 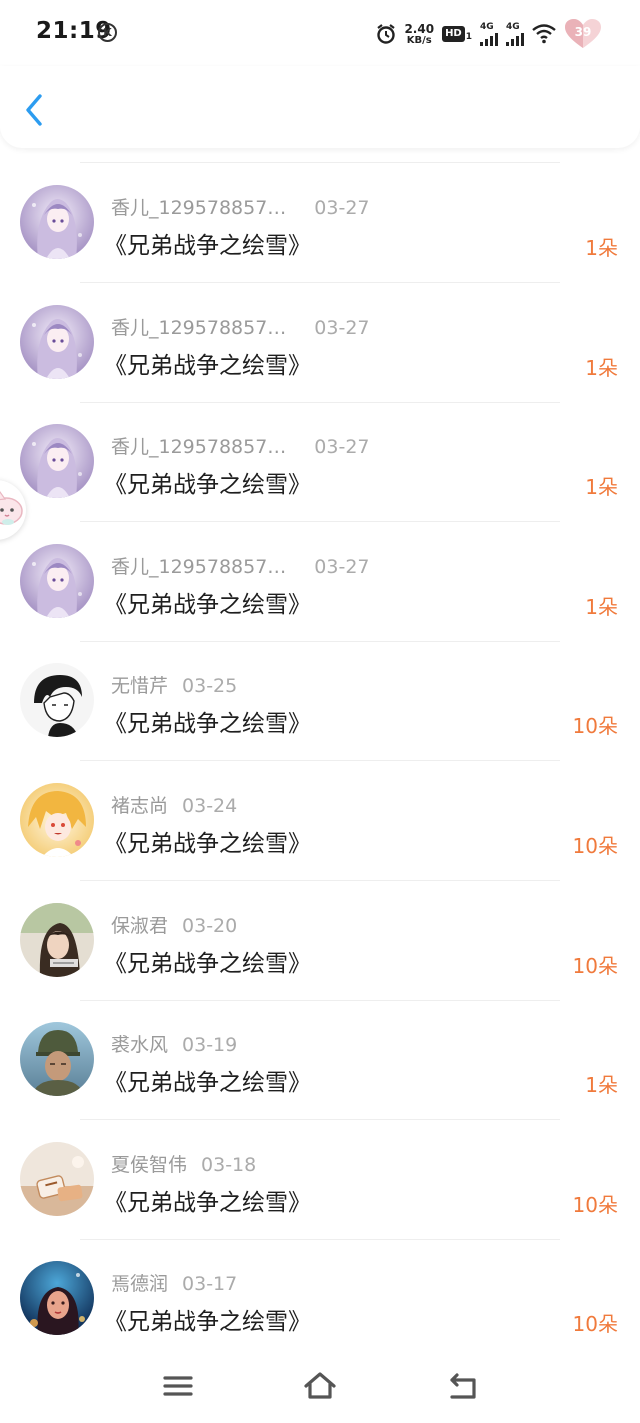 What do you see at coordinates (229, 1164) in the screenshot?
I see `gift-date: 03-18` at bounding box center [229, 1164].